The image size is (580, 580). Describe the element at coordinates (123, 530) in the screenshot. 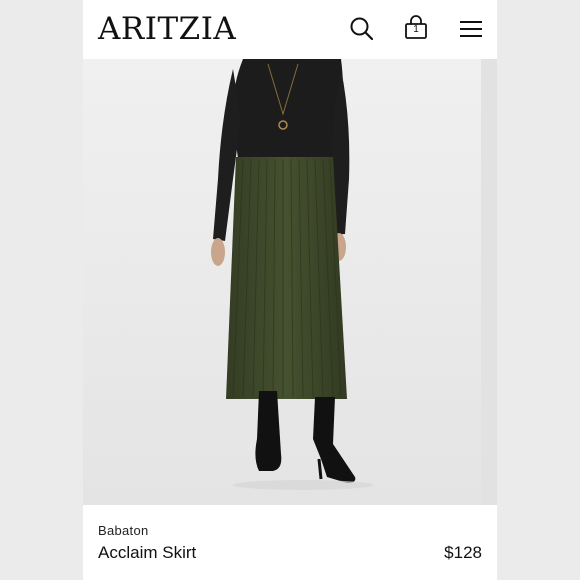

I see `product-brand: Babaton` at that location.